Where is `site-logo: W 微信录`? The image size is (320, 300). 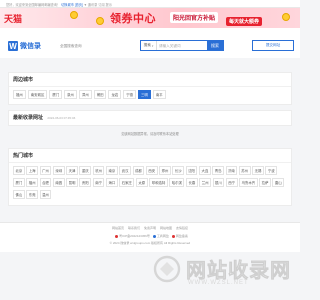 site-logo: W 微信录 is located at coordinates (24, 46).